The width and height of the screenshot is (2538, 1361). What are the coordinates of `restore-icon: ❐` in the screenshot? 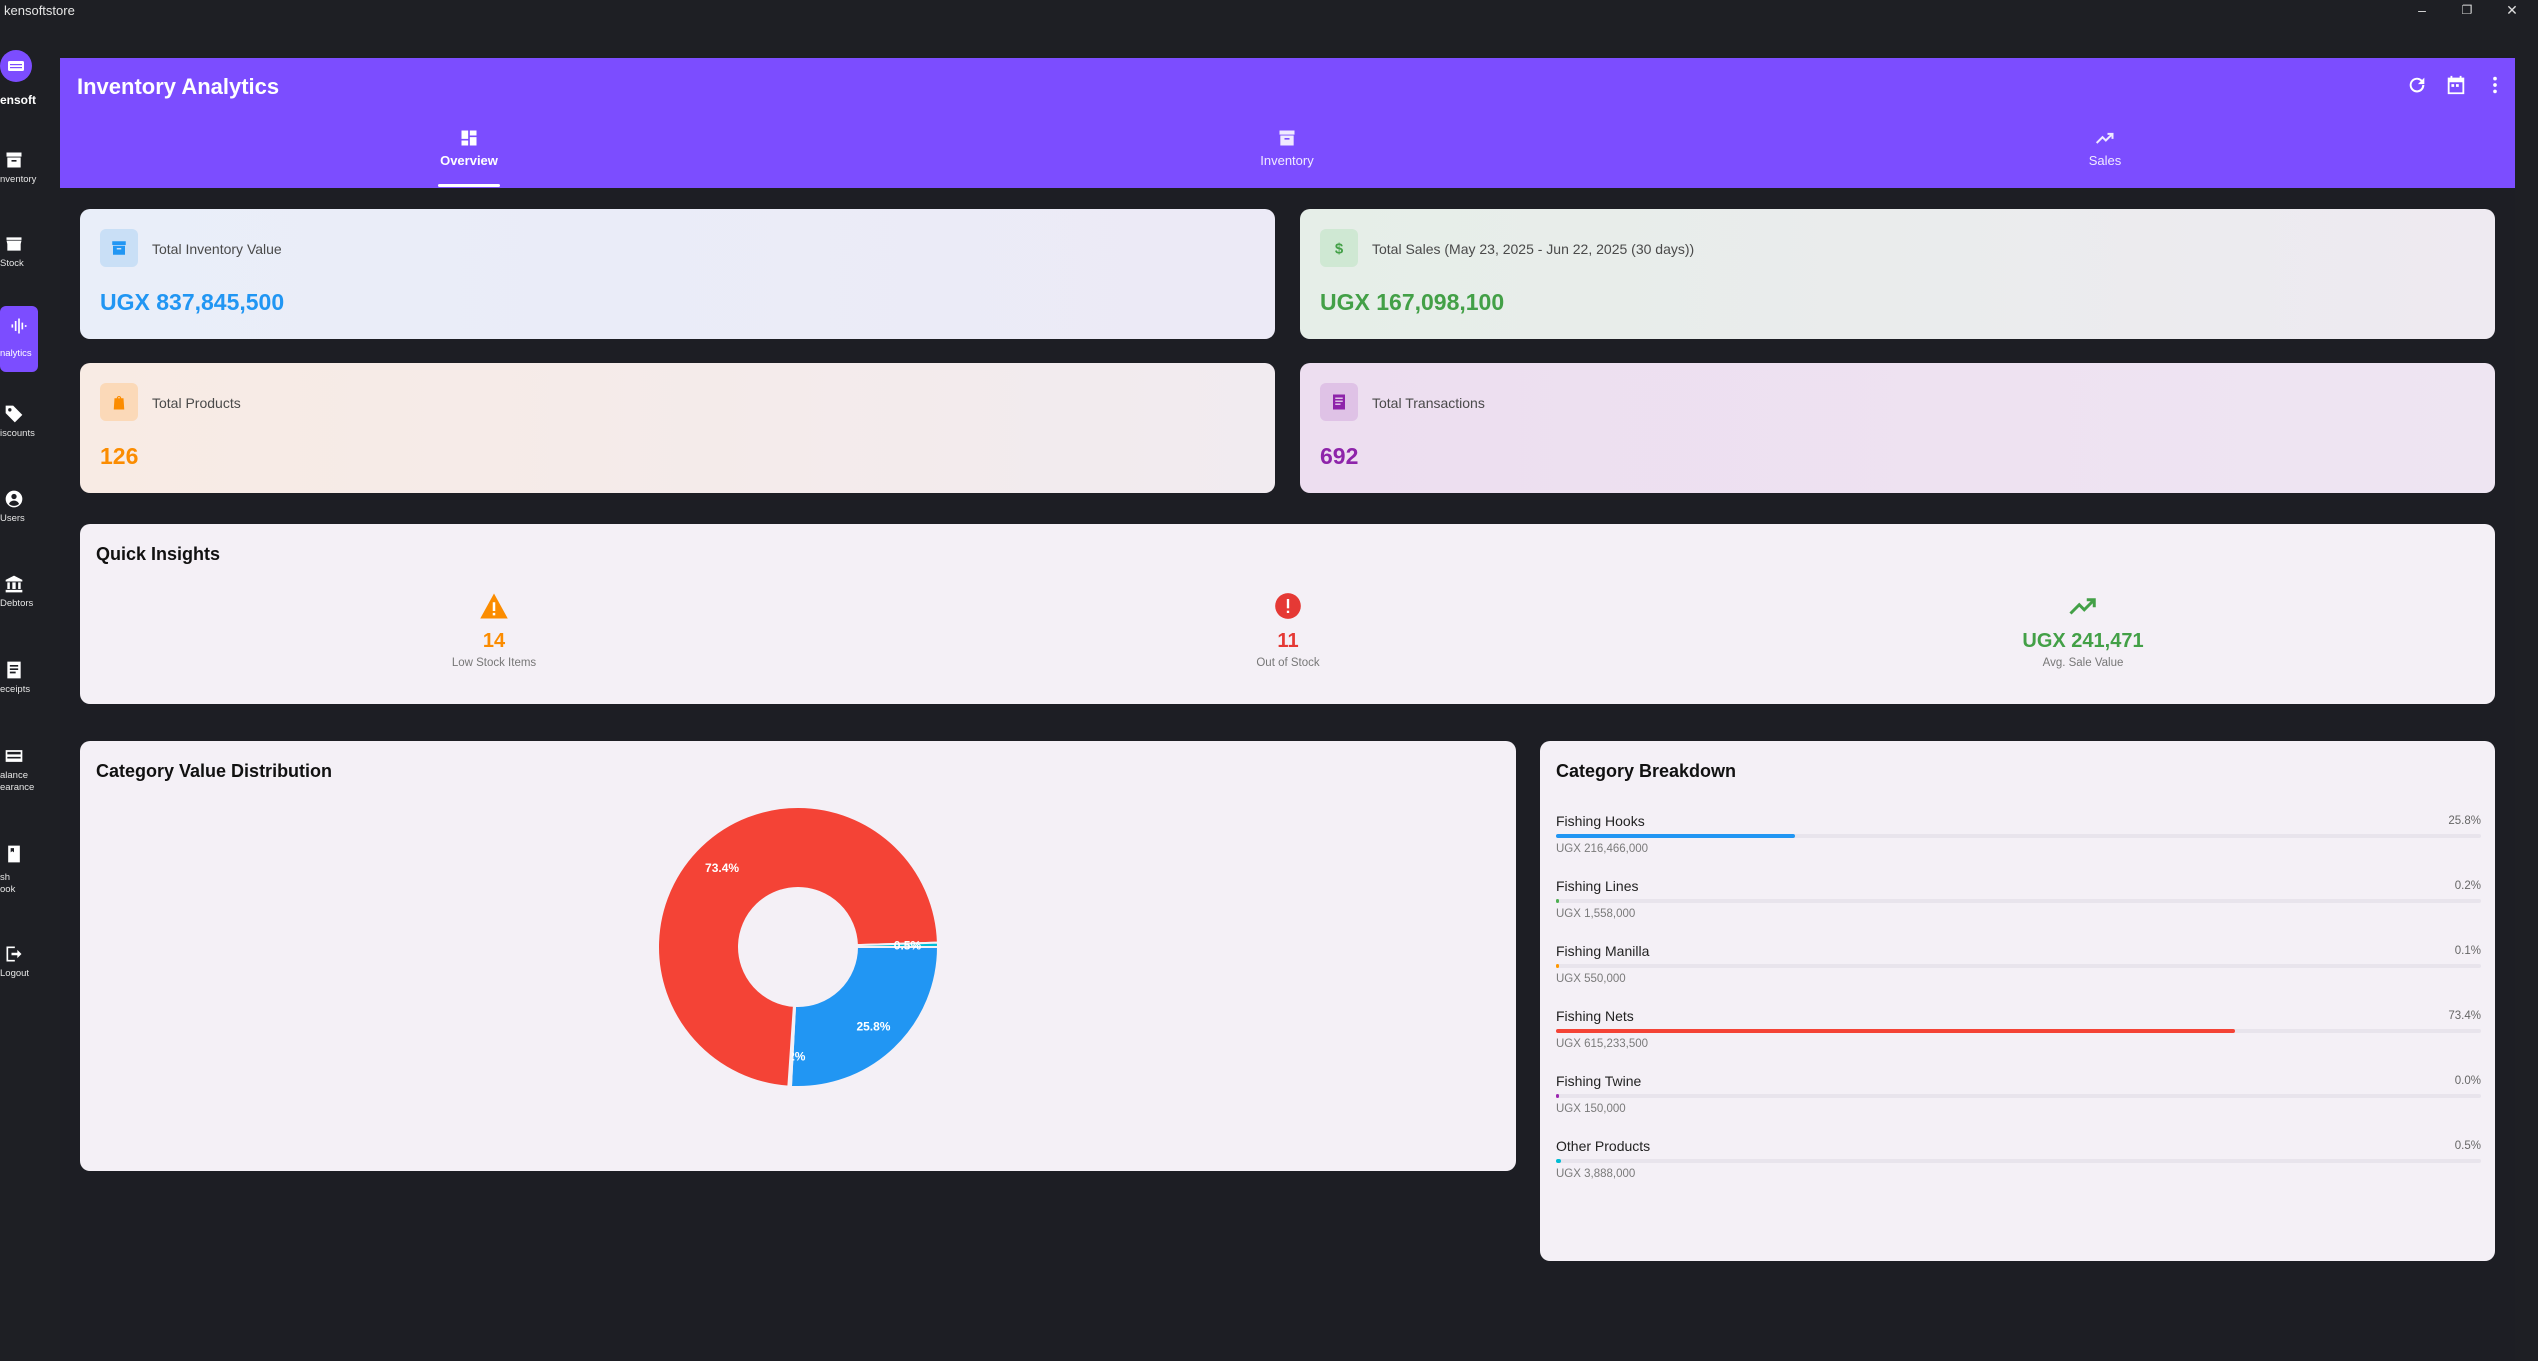 It's located at (2467, 11).